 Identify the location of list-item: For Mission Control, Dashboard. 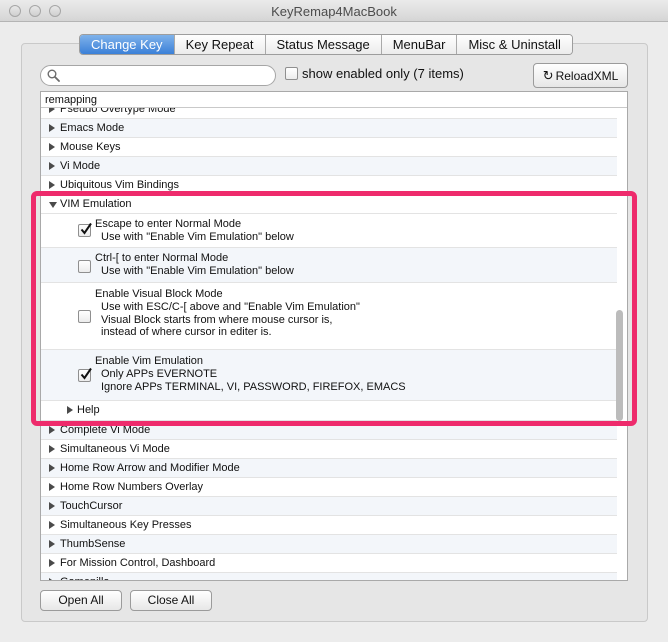
(329, 563).